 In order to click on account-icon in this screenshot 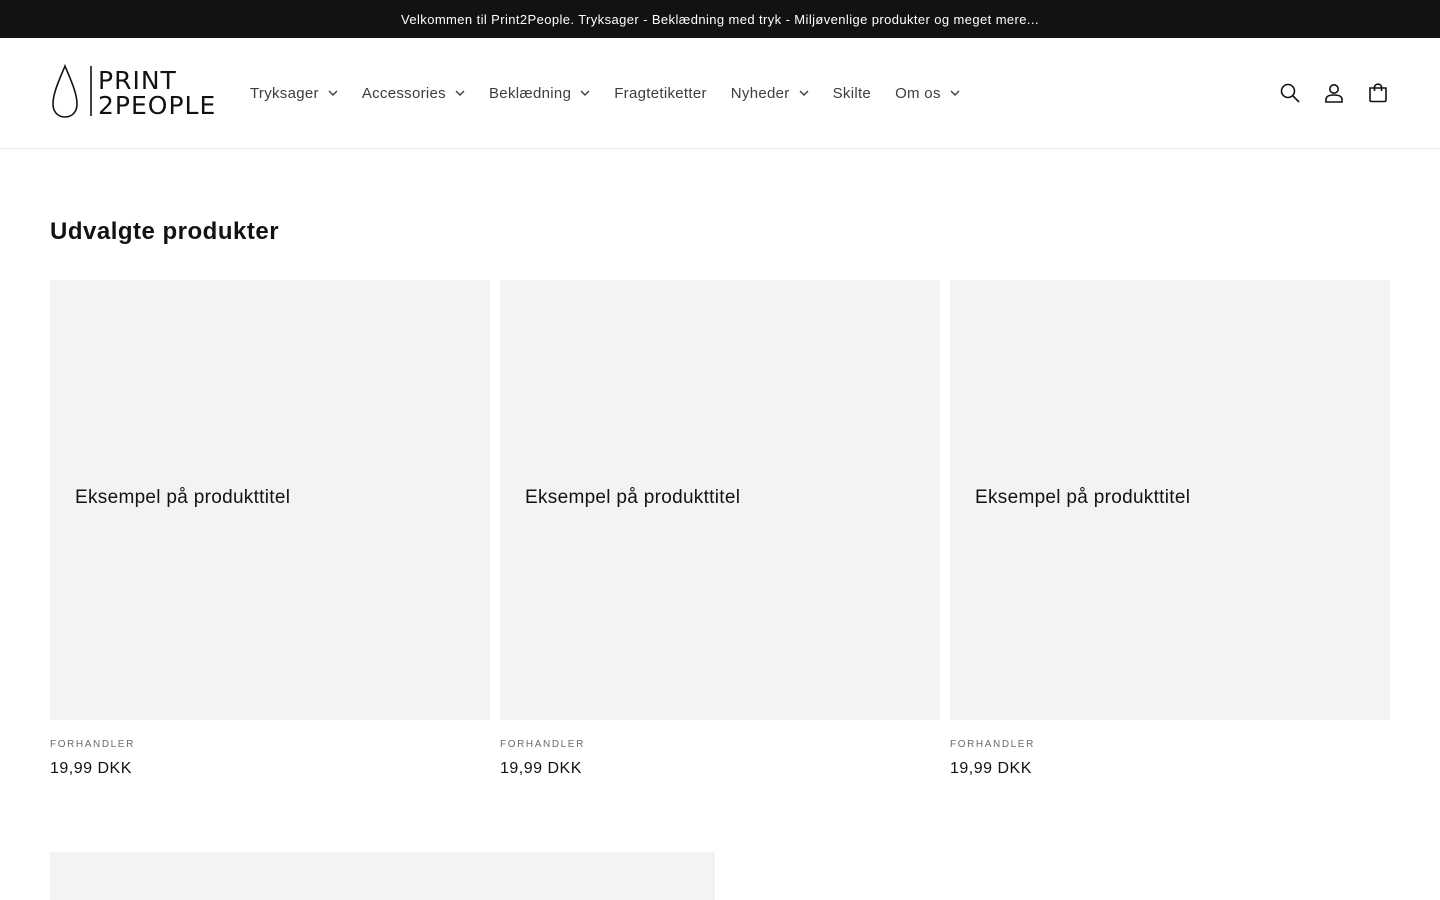, I will do `click(1334, 93)`.